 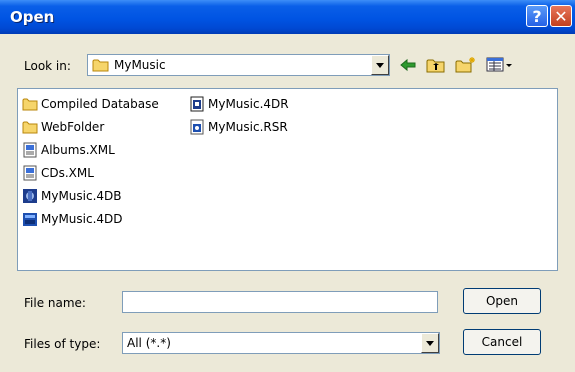 What do you see at coordinates (81, 196) in the screenshot?
I see `file-name-label: MyMusic.4DB` at bounding box center [81, 196].